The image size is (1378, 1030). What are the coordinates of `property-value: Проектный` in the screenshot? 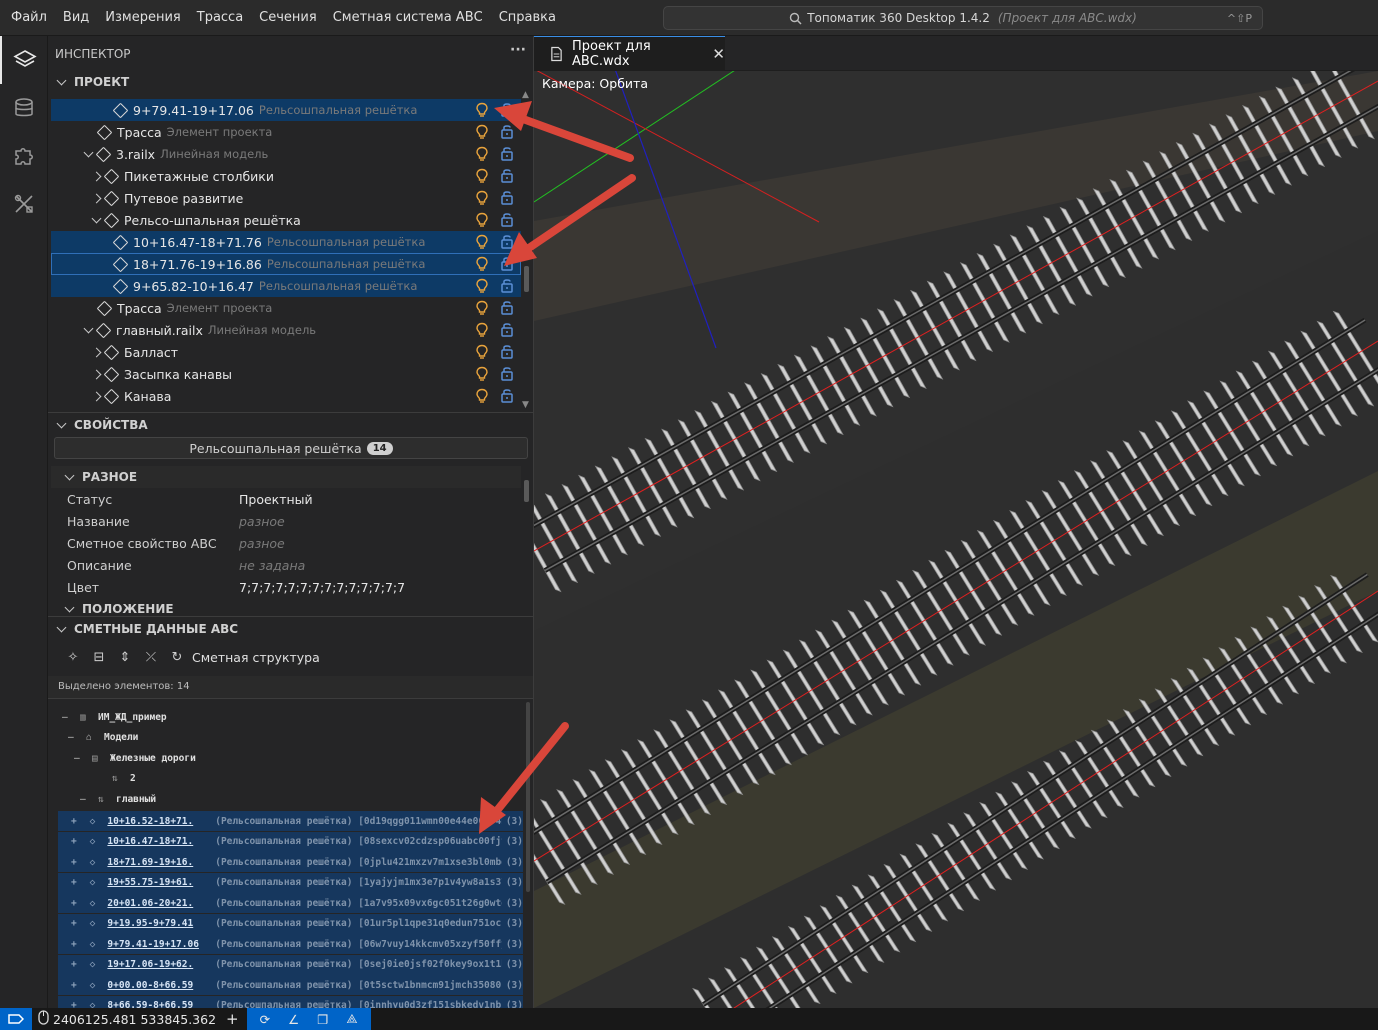 It's located at (276, 499).